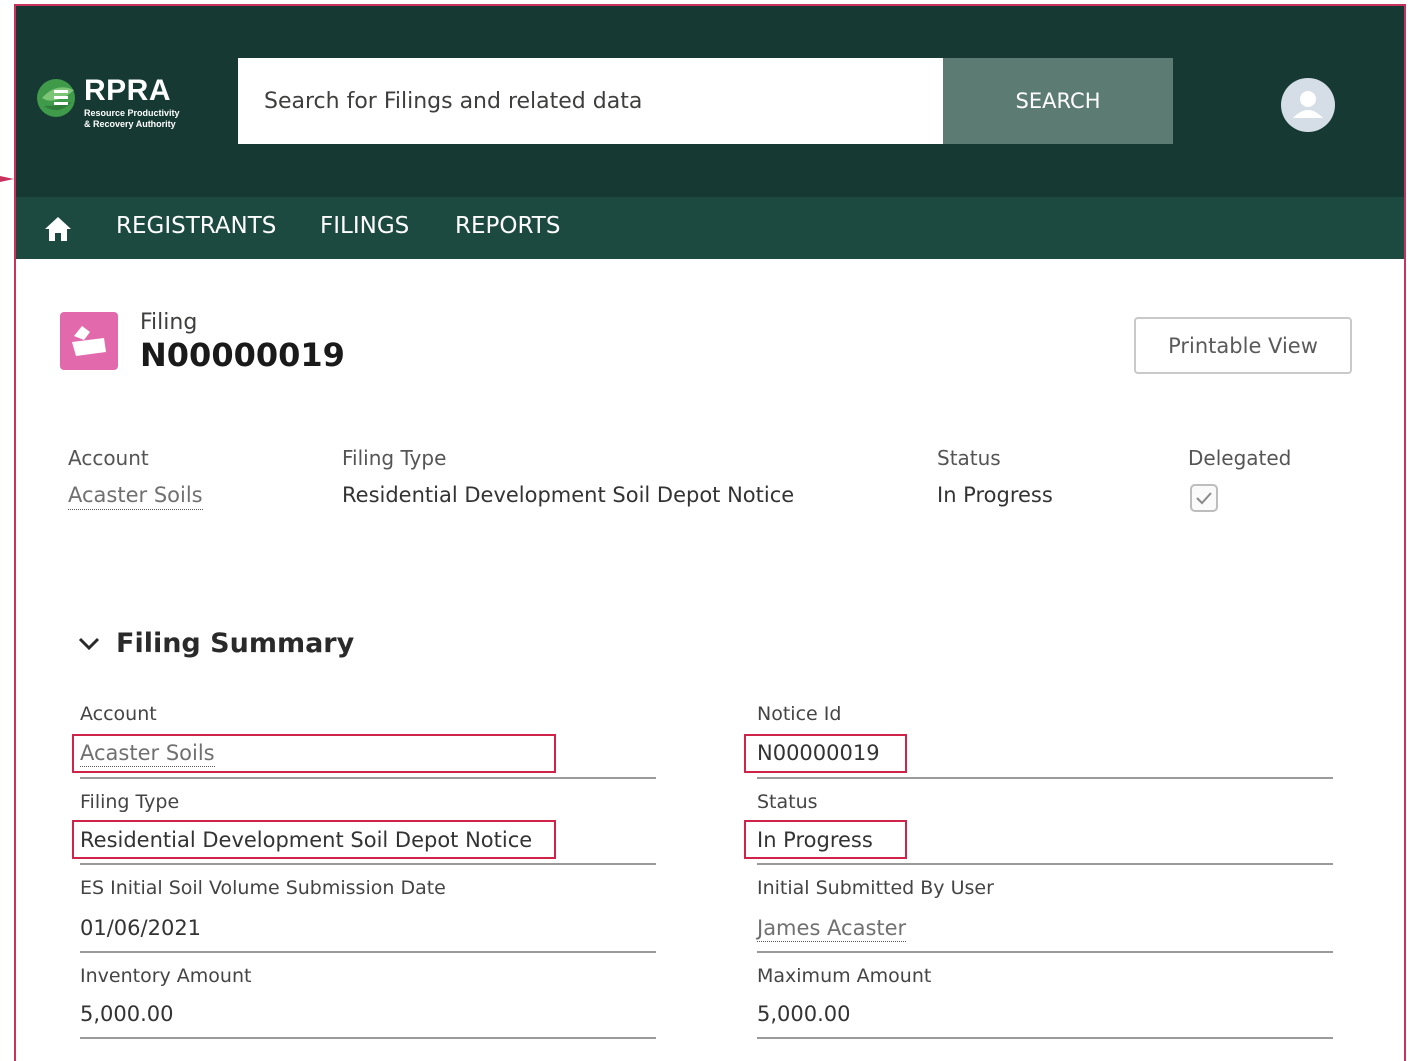 The height and width of the screenshot is (1061, 1417). I want to click on folder-icon, so click(89, 341).